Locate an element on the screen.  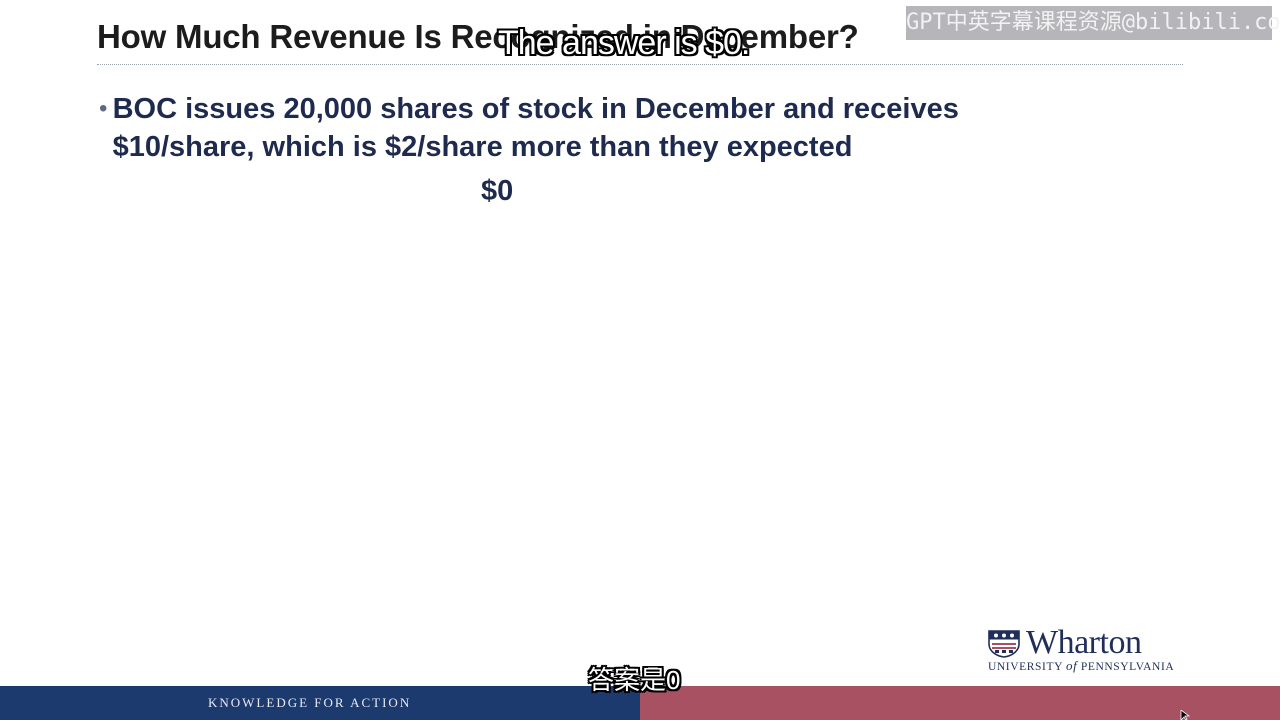
footer-tagline: KNOWLEDGE FOR ACTION is located at coordinates (310, 702).